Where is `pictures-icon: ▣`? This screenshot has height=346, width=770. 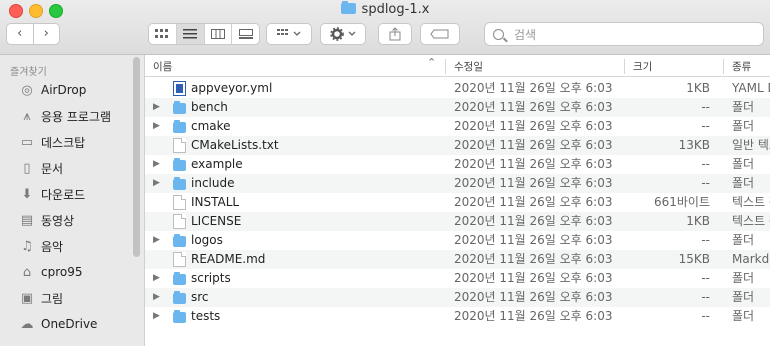
pictures-icon: ▣ is located at coordinates (27, 298).